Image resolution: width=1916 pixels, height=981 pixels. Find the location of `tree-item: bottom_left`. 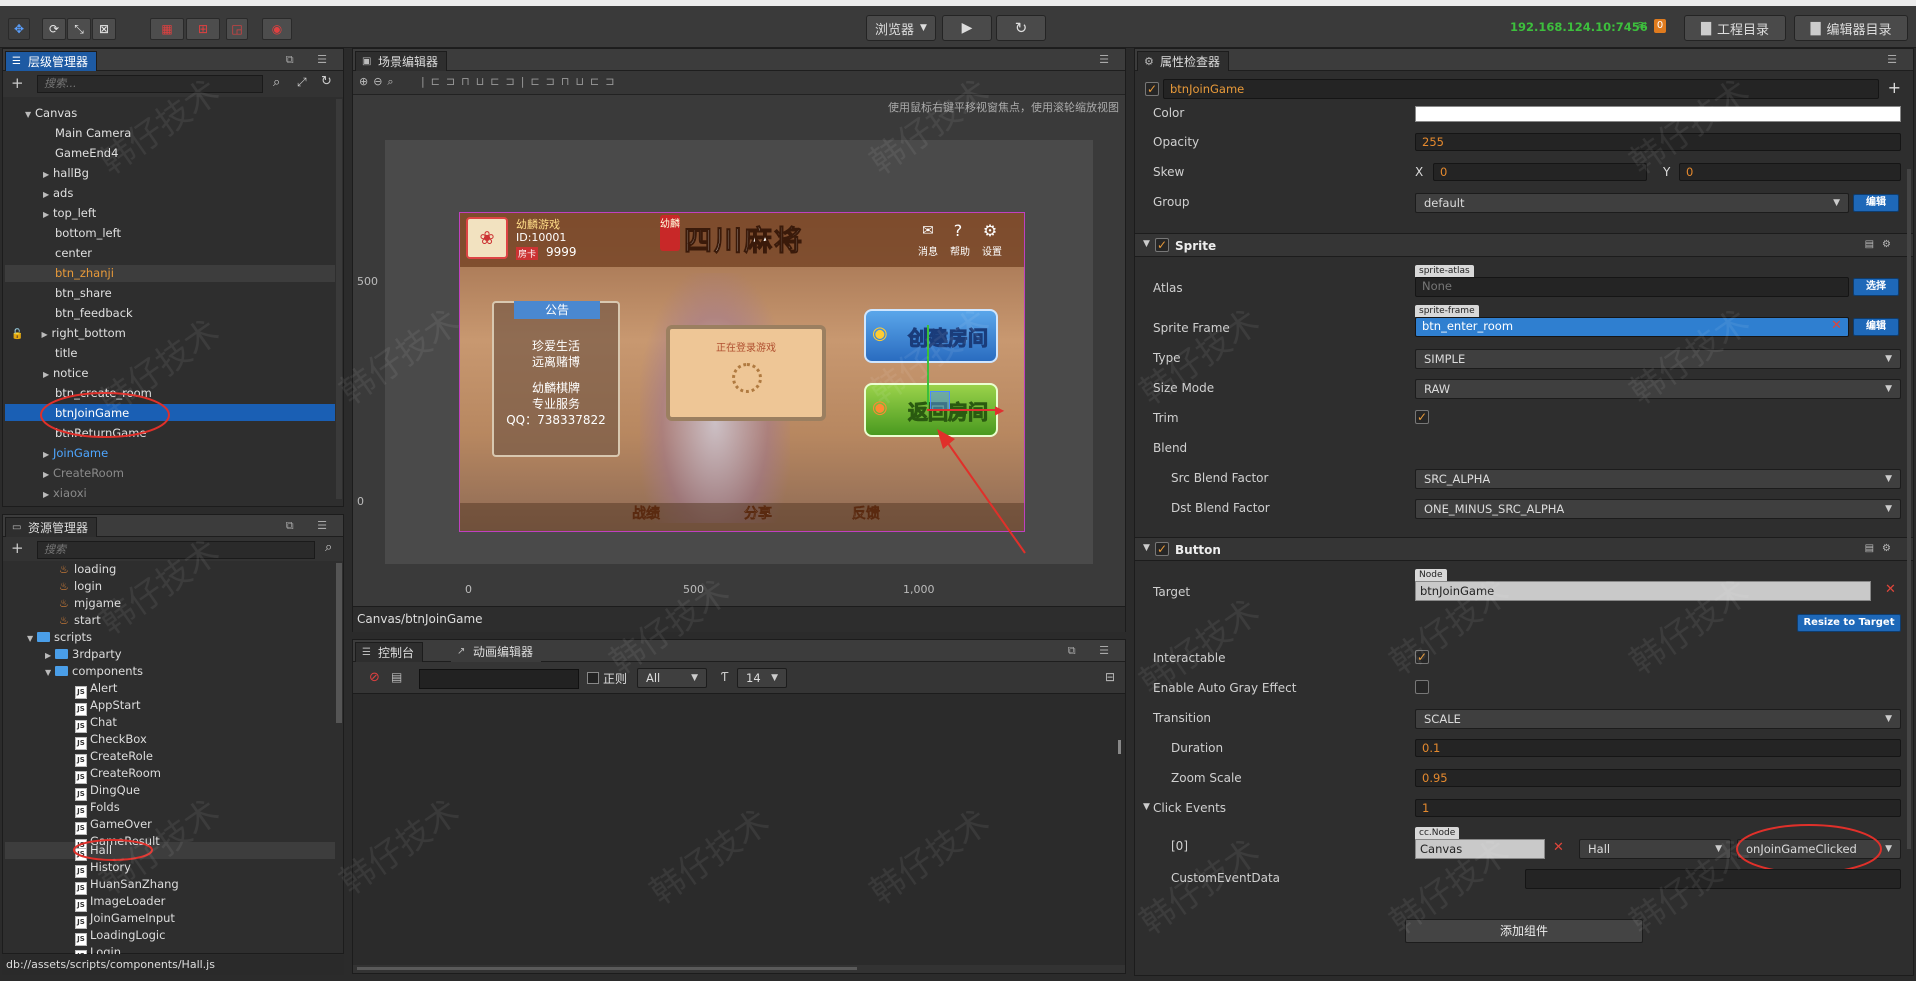

tree-item: bottom_left is located at coordinates (88, 233).